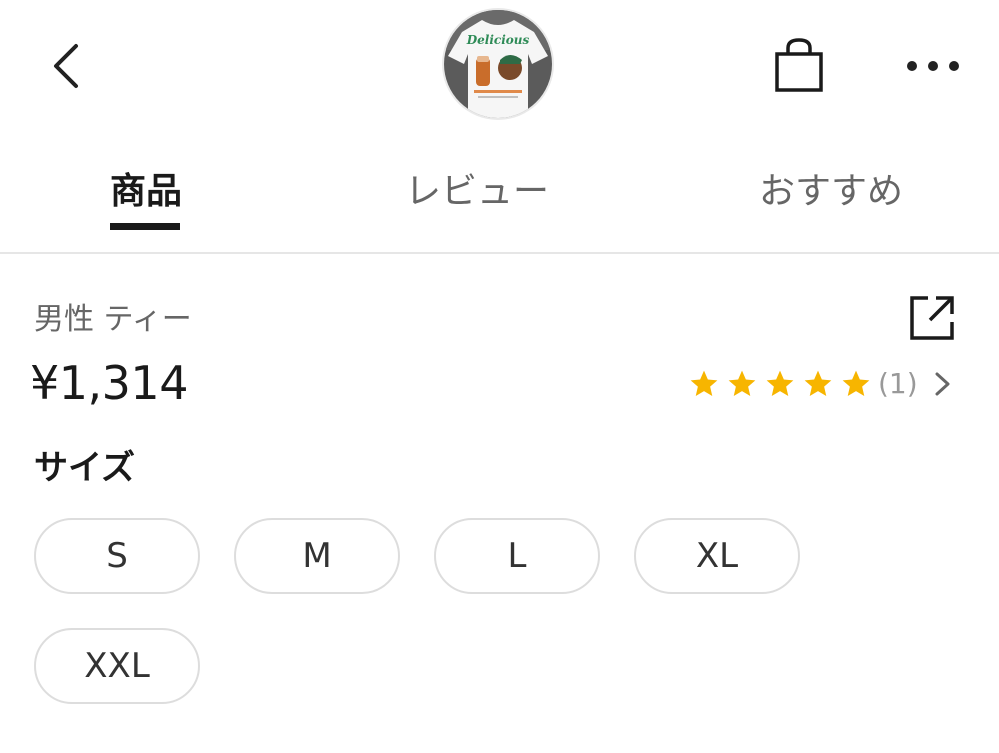  Describe the element at coordinates (477, 192) in the screenshot. I see `tab-reviews: レビュー` at that location.